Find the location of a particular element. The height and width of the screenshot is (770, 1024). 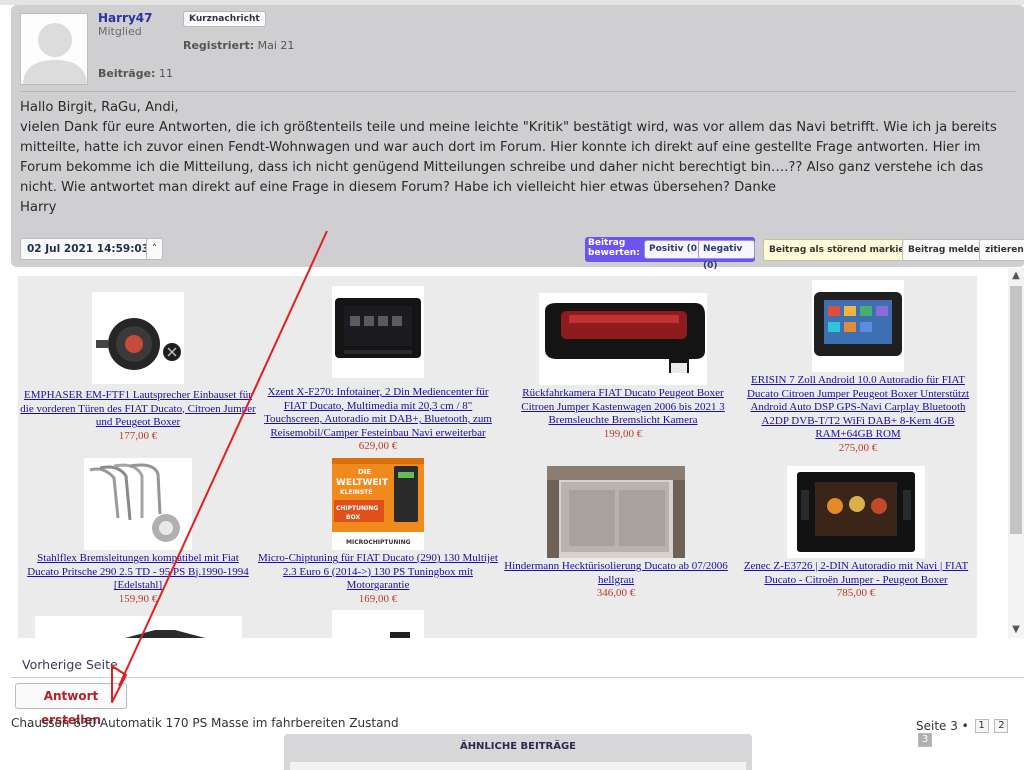

door-insulation-image is located at coordinates (616, 512).